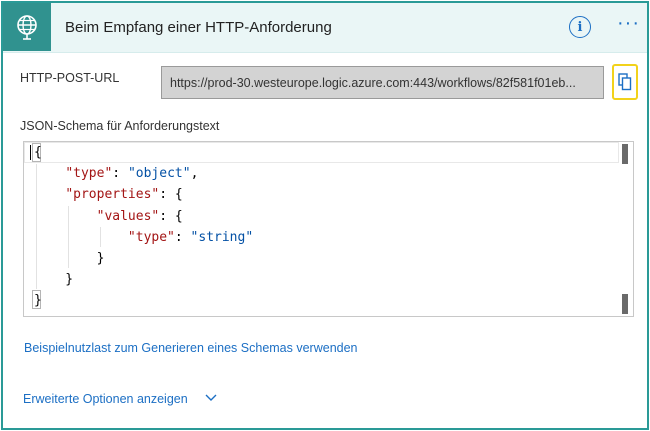 The image size is (650, 431). Describe the element at coordinates (120, 126) in the screenshot. I see `schema-label: JSON-Schema für Anforderungstext` at that location.